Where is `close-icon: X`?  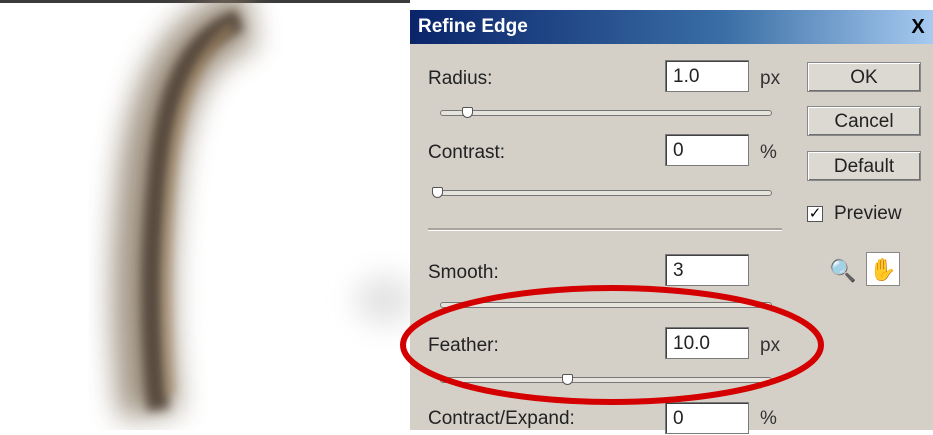
close-icon: X is located at coordinates (918, 27).